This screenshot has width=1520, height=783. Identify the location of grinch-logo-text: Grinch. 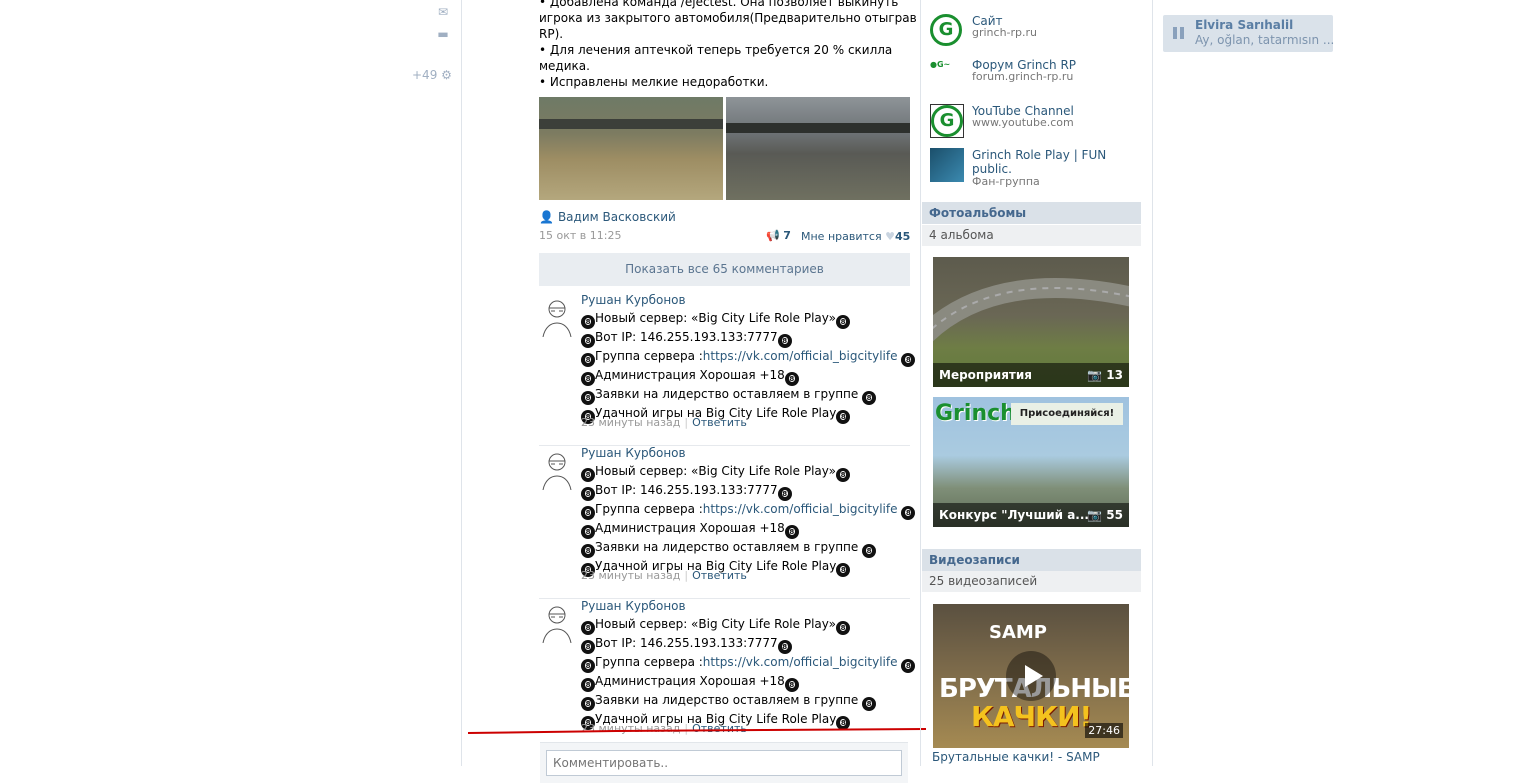
(975, 413).